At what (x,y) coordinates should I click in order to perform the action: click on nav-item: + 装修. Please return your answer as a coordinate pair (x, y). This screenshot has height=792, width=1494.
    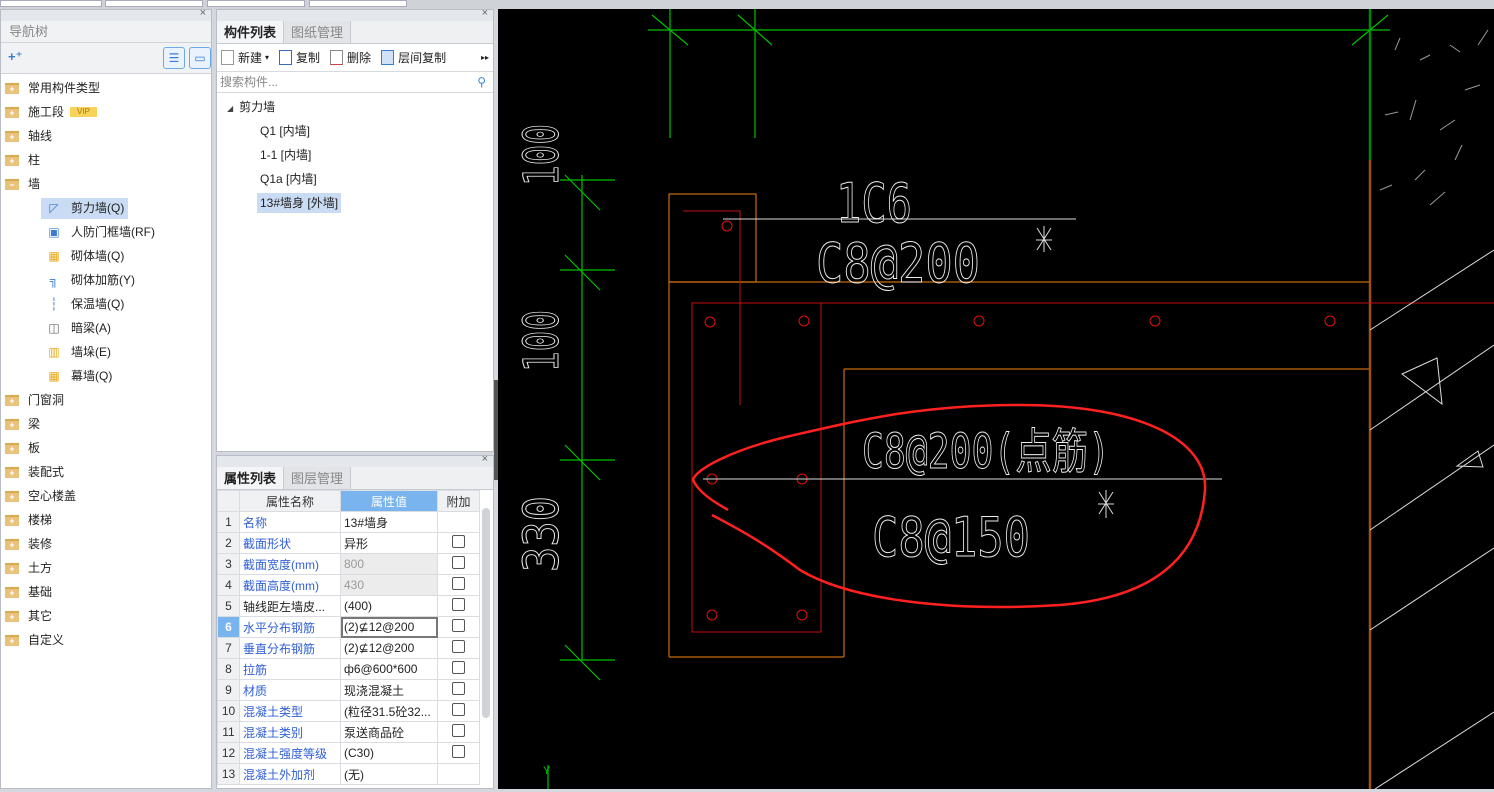
    Looking at the image, I should click on (106, 544).